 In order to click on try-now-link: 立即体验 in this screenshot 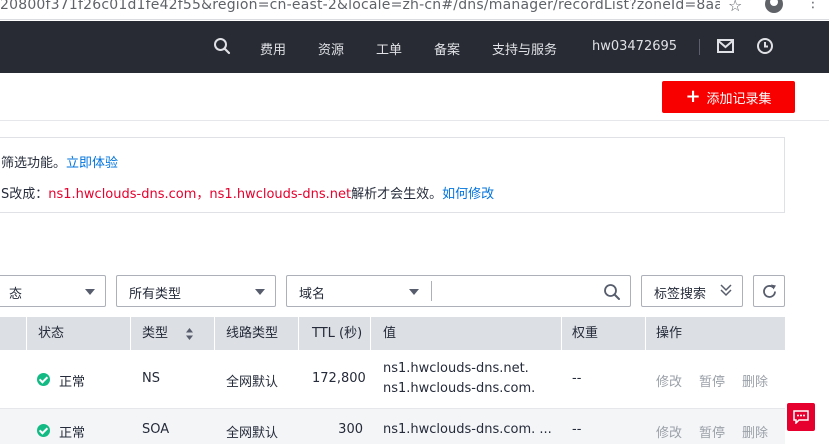, I will do `click(92, 163)`.